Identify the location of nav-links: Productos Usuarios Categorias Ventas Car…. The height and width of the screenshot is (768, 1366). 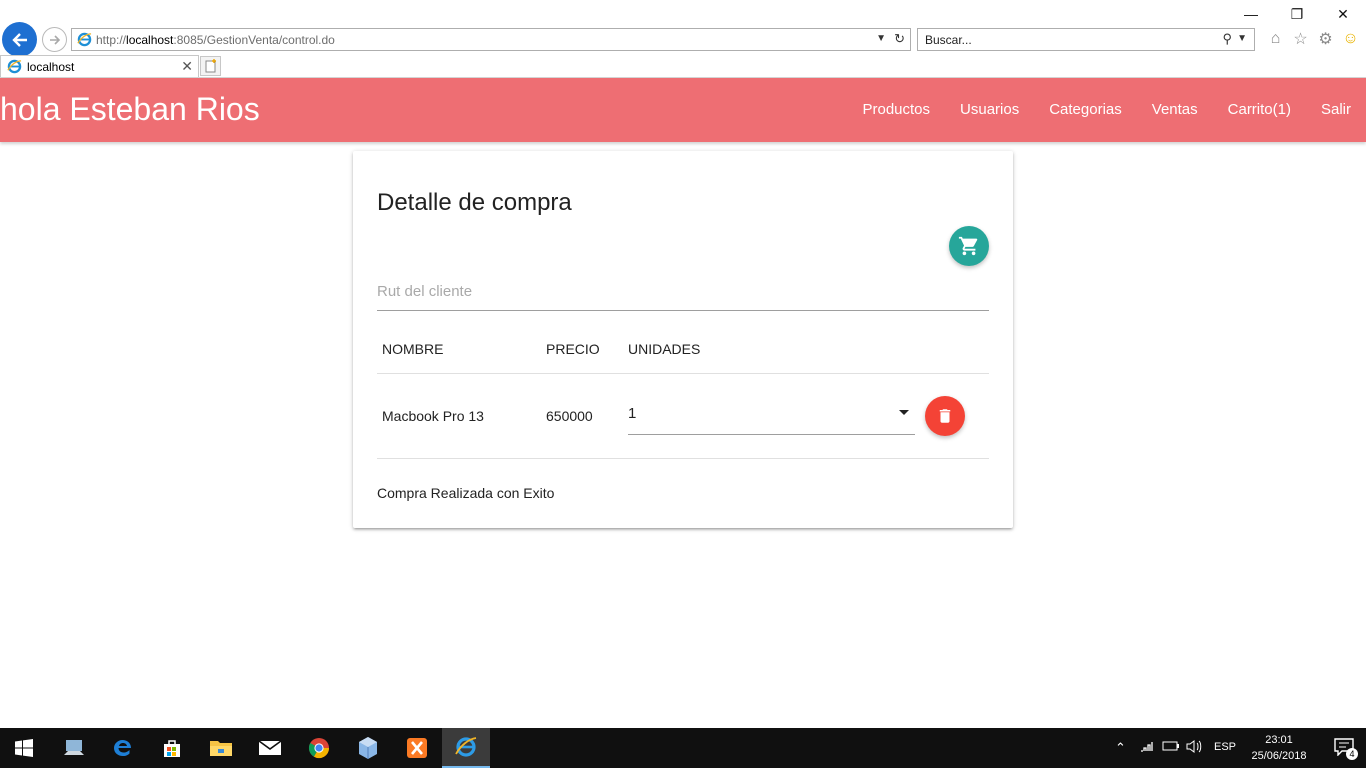
(1106, 110).